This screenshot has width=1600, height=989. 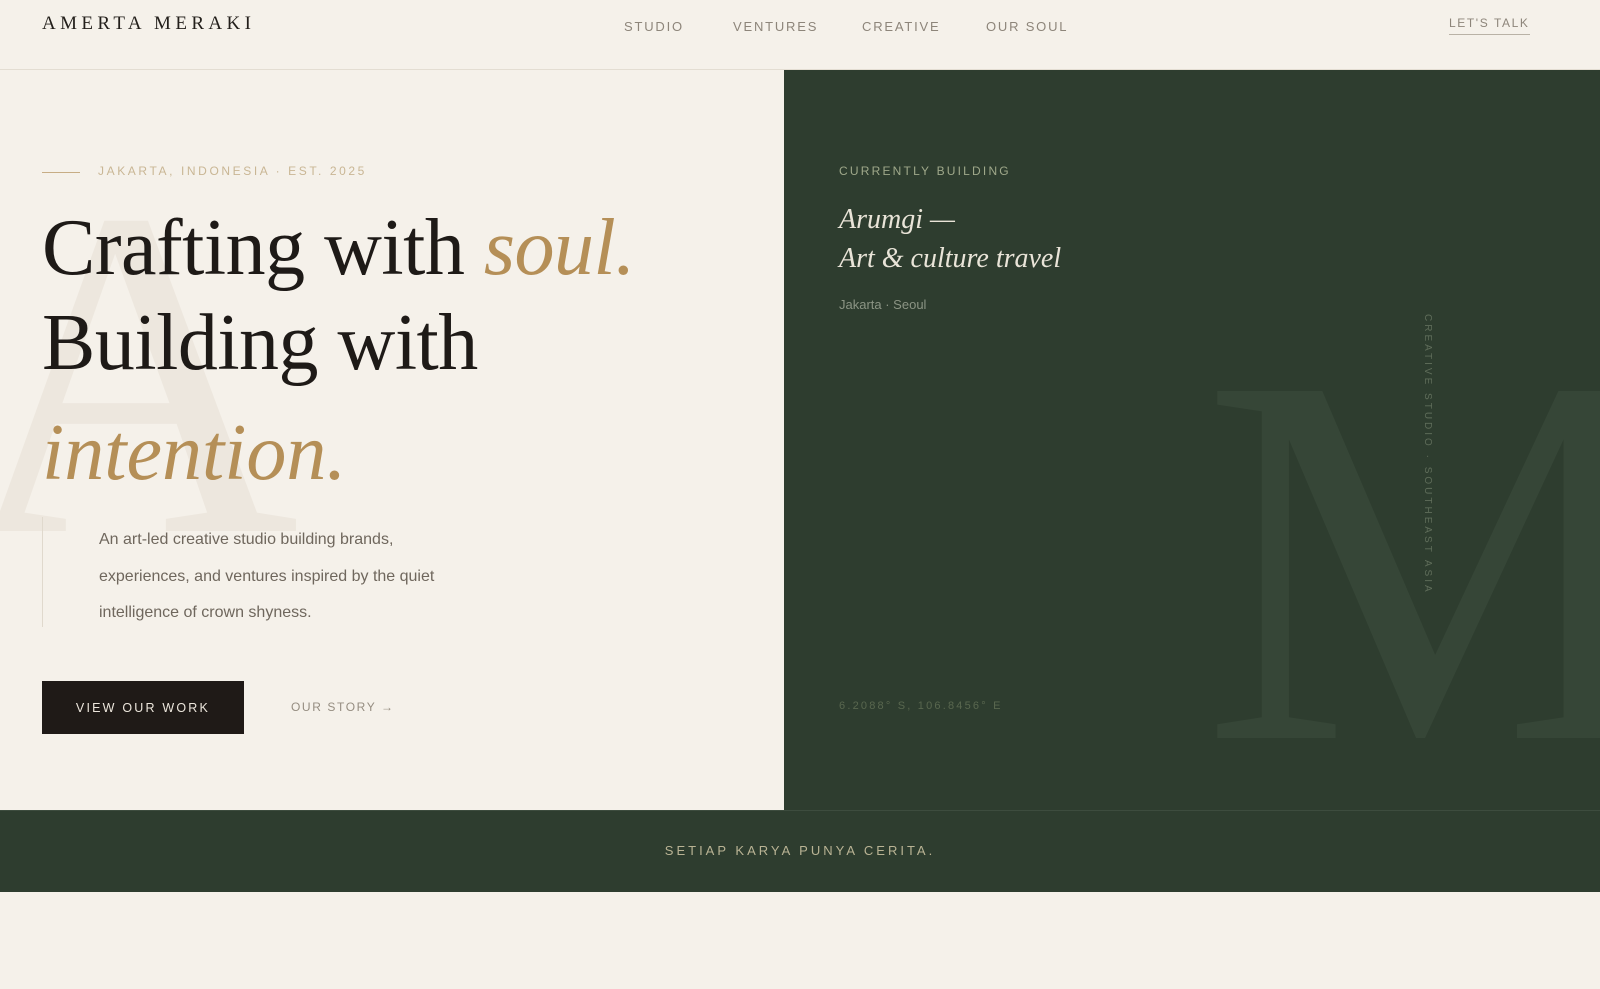 What do you see at coordinates (925, 171) in the screenshot?
I see `currently-building-label: CURRENTLY BUILDING` at bounding box center [925, 171].